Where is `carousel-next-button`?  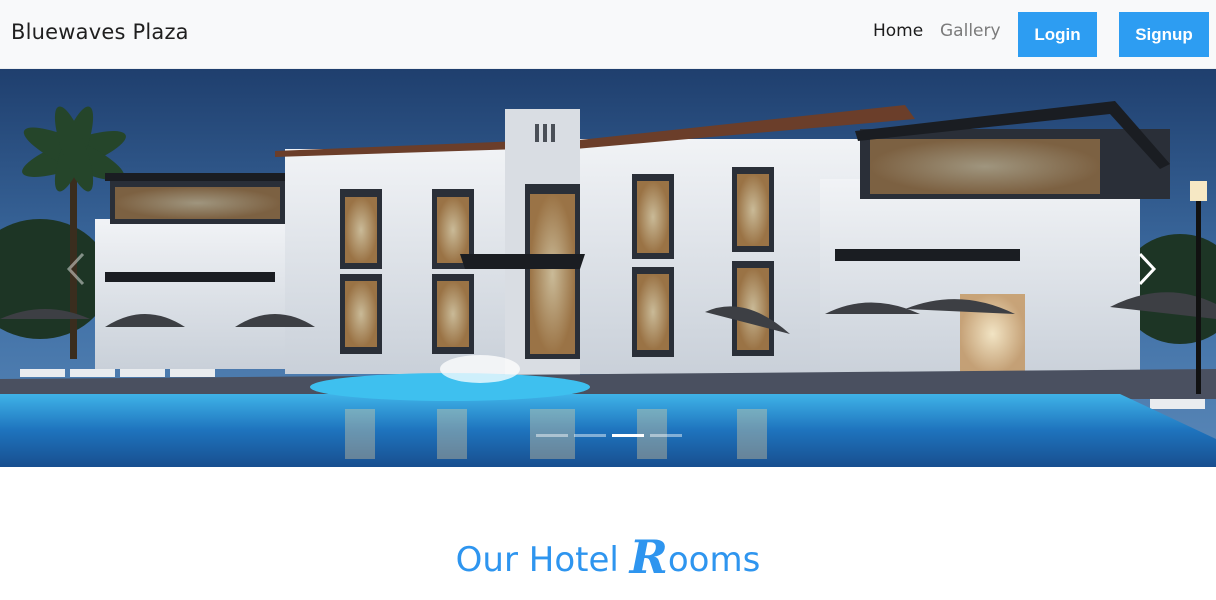
carousel-next-button is located at coordinates (1147, 269).